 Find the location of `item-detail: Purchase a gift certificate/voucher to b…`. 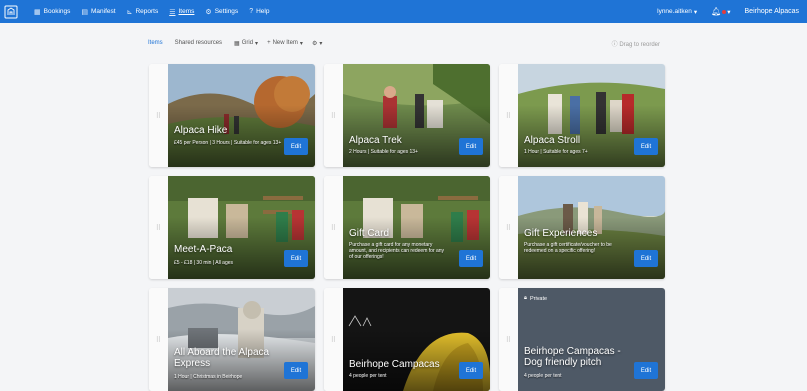

item-detail: Purchase a gift certificate/voucher to b… is located at coordinates (568, 248).